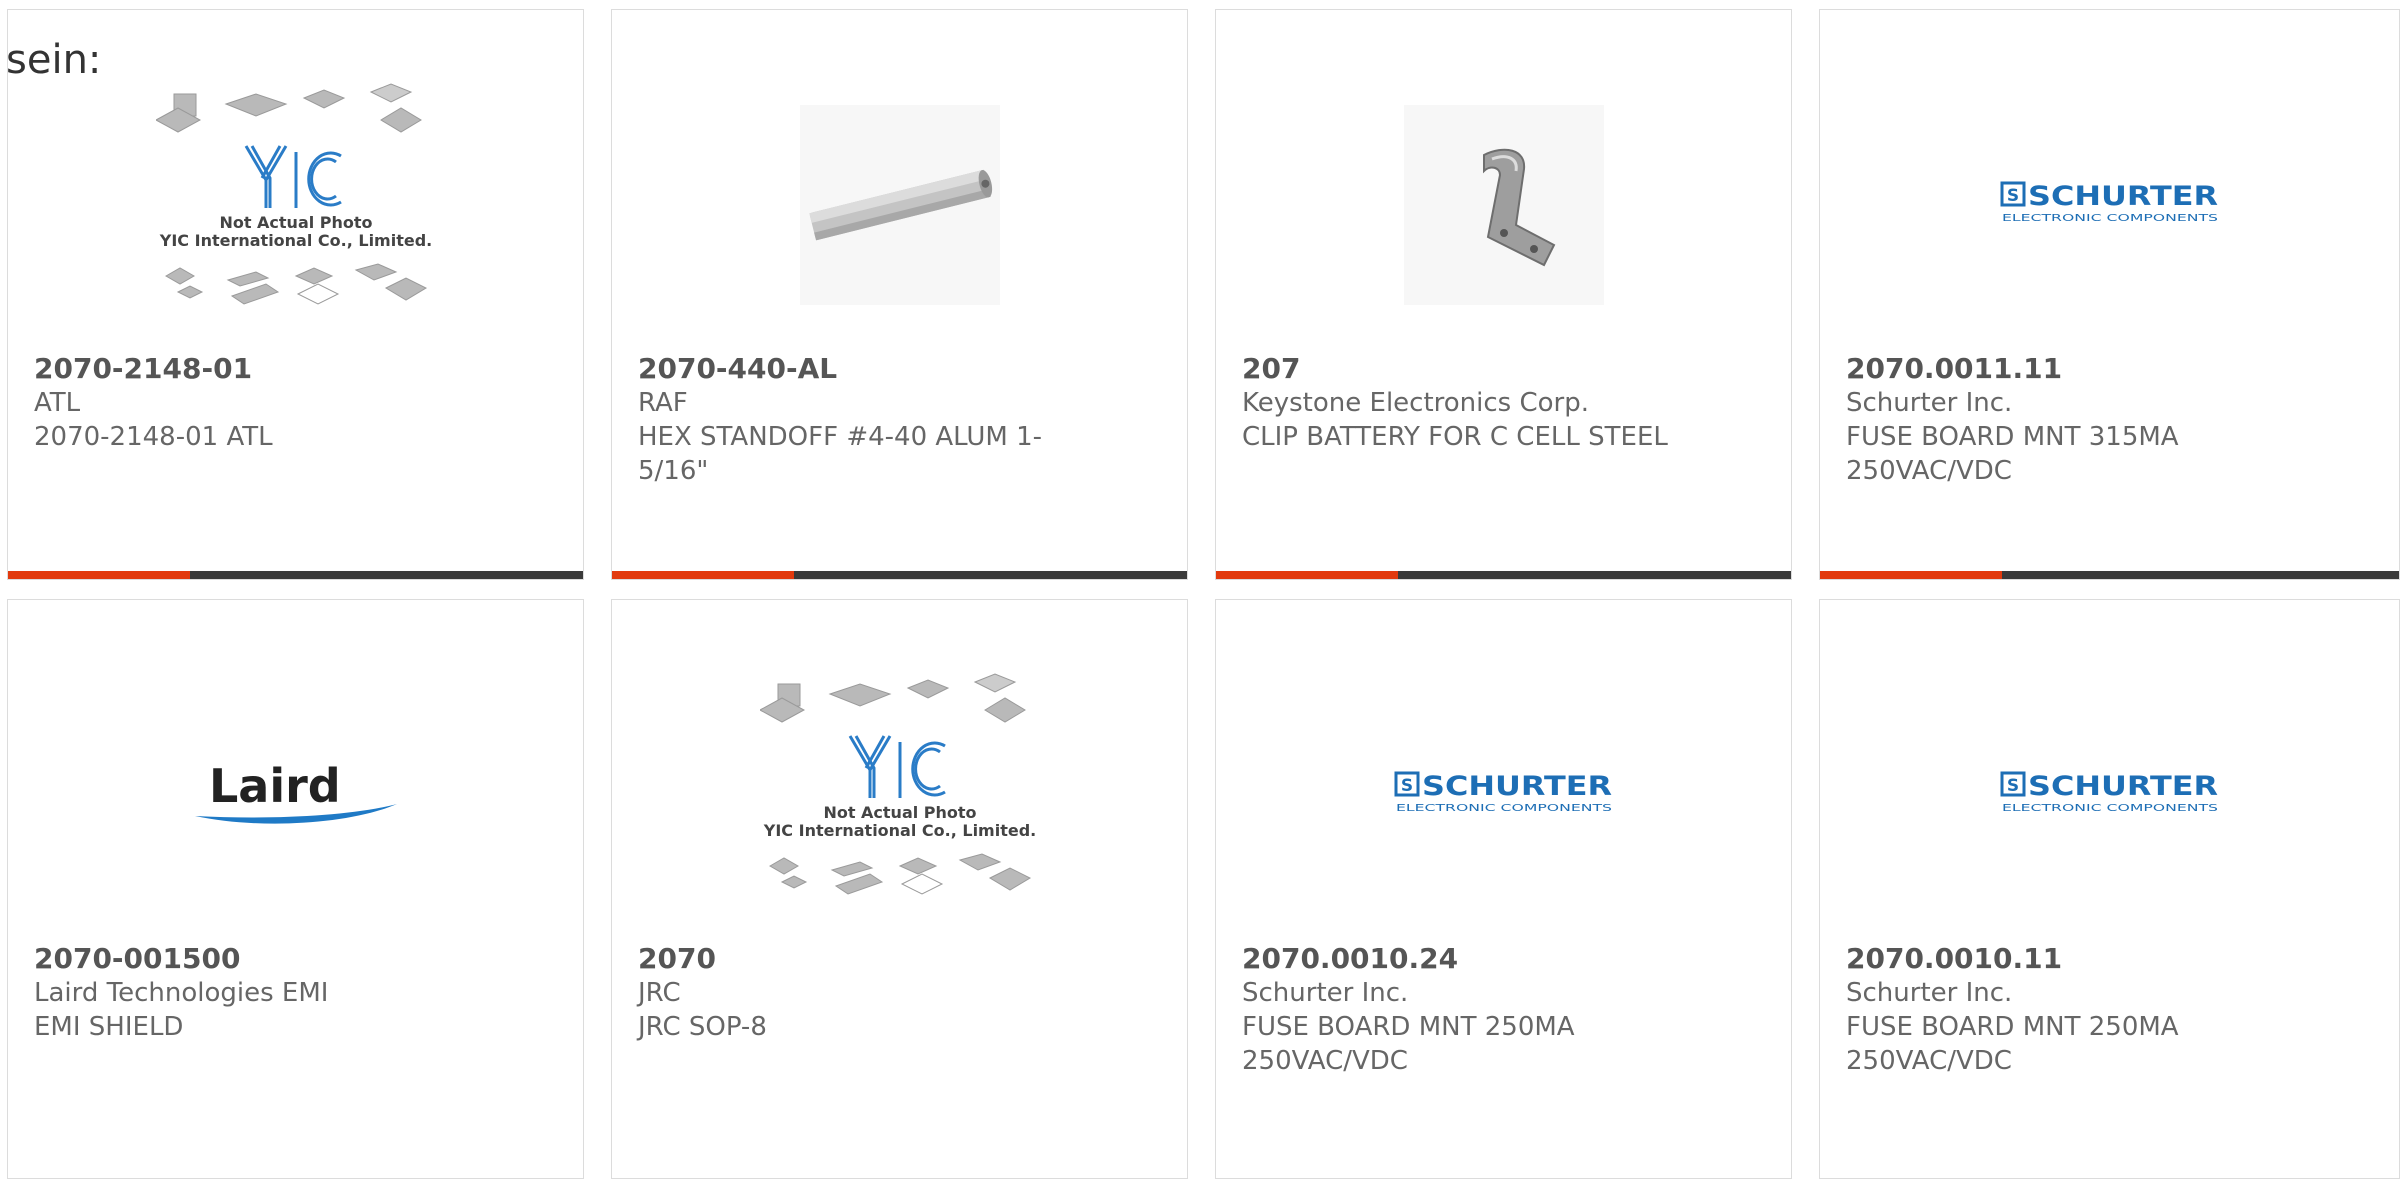  I want to click on part-number: 2070-001500, so click(263, 959).